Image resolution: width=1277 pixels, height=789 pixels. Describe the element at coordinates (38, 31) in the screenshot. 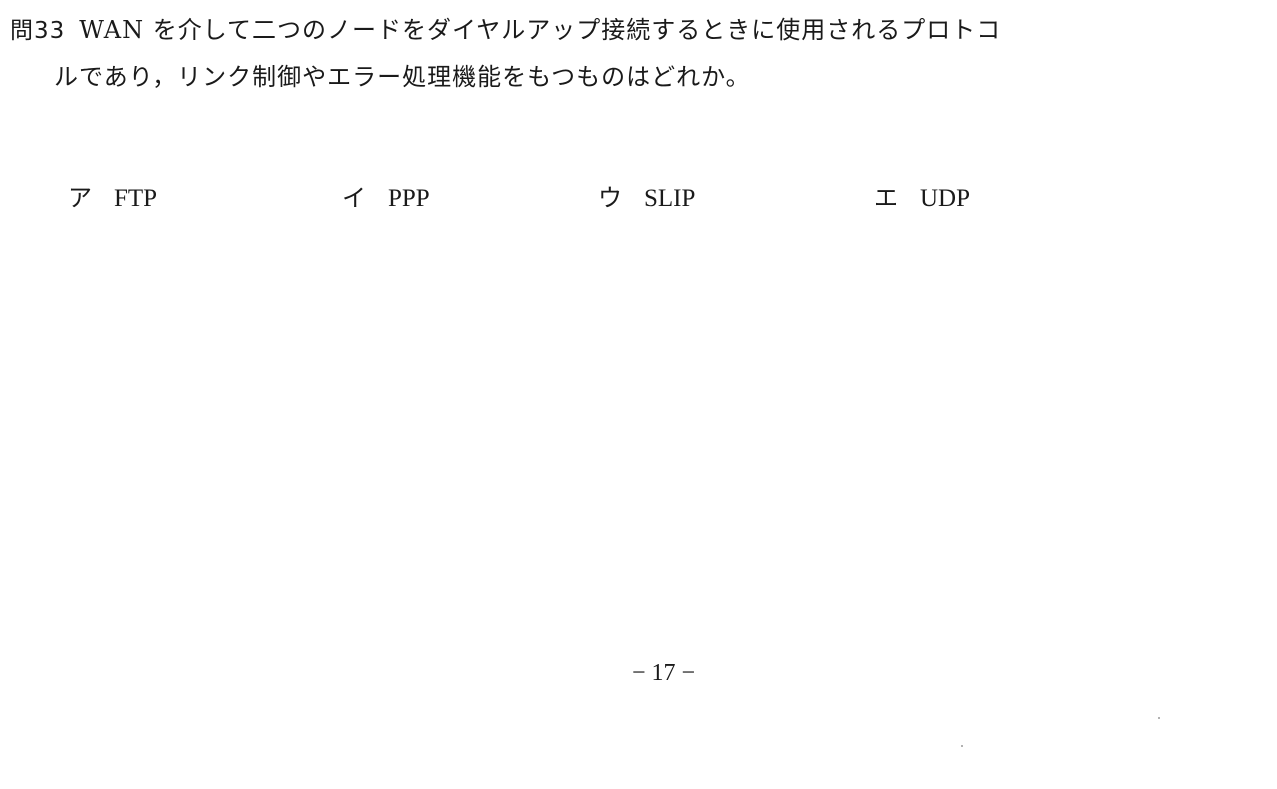

I see `question-number: 問33` at that location.